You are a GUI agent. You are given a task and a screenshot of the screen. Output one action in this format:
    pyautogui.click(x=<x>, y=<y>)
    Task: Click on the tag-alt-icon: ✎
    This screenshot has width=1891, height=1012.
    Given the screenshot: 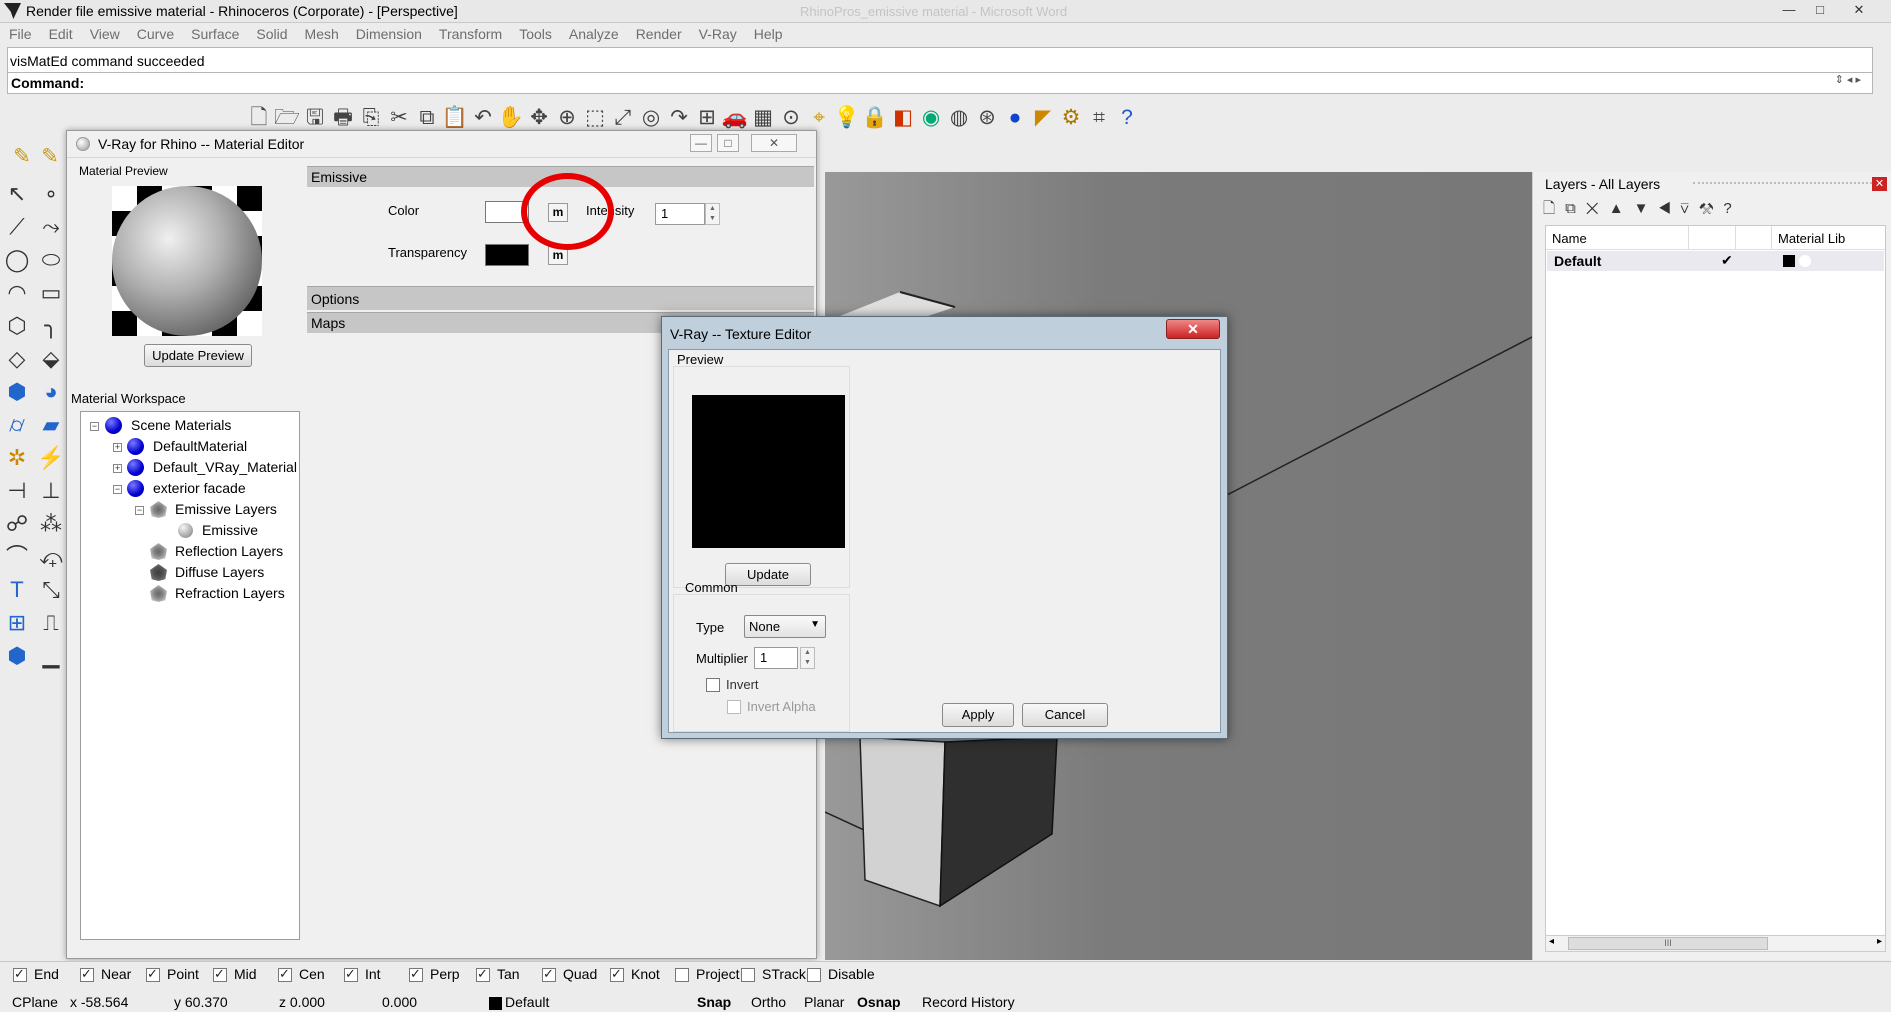 What is the action you would take?
    pyautogui.click(x=50, y=157)
    